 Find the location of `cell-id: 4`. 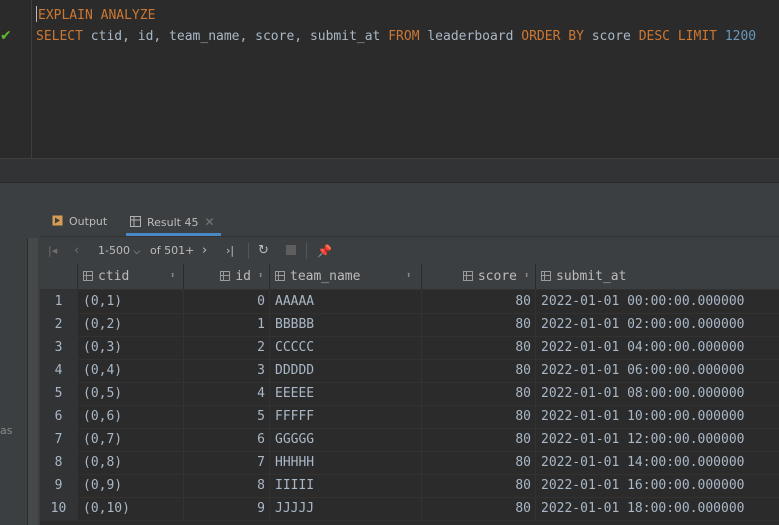

cell-id: 4 is located at coordinates (227, 393).